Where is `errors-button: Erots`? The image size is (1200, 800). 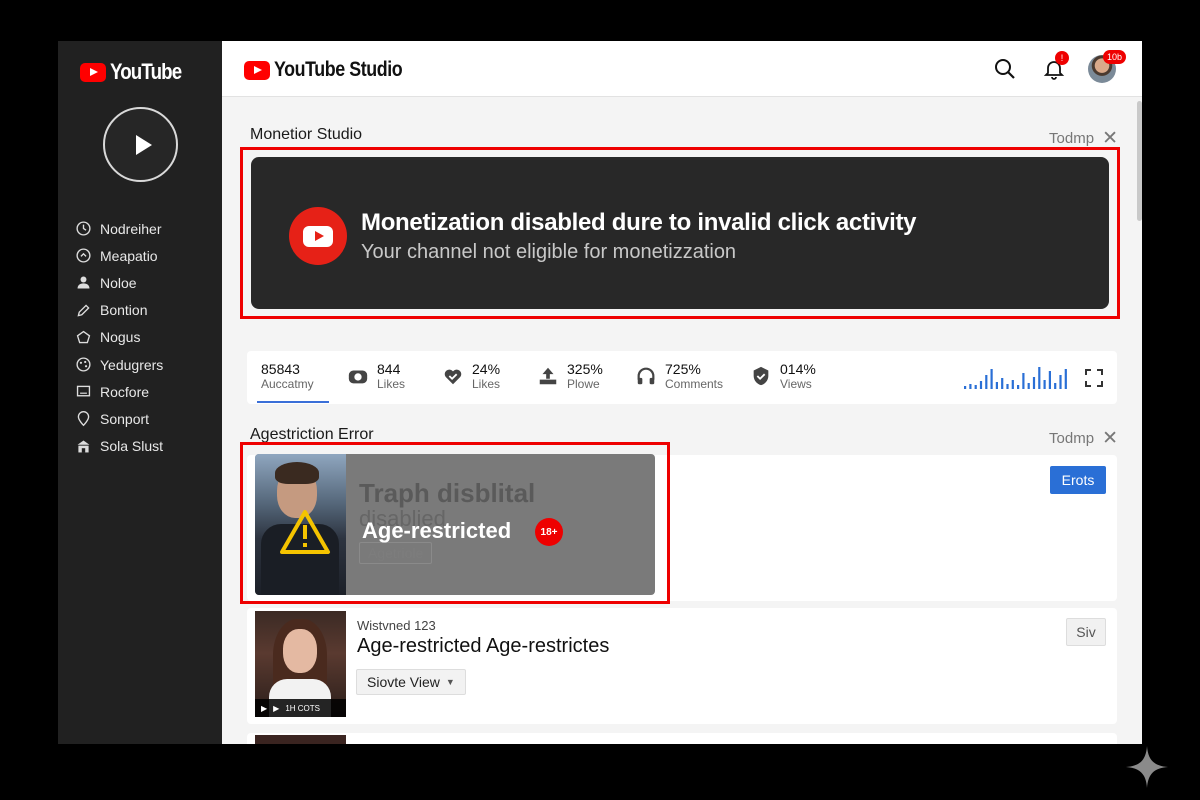
errors-button: Erots is located at coordinates (1078, 480).